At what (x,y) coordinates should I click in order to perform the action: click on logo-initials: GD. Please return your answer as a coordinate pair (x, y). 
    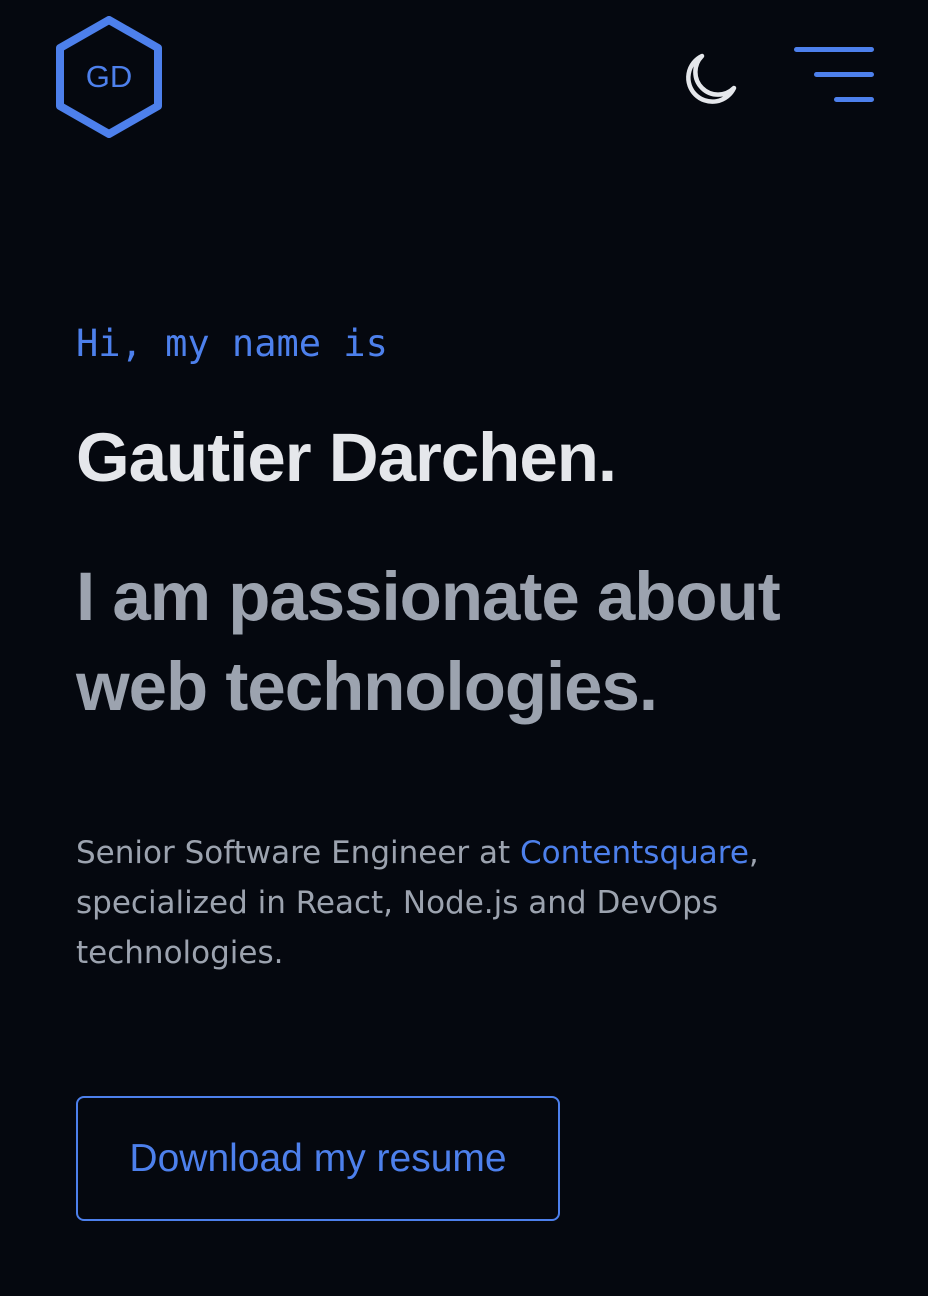
    Looking at the image, I should click on (109, 76).